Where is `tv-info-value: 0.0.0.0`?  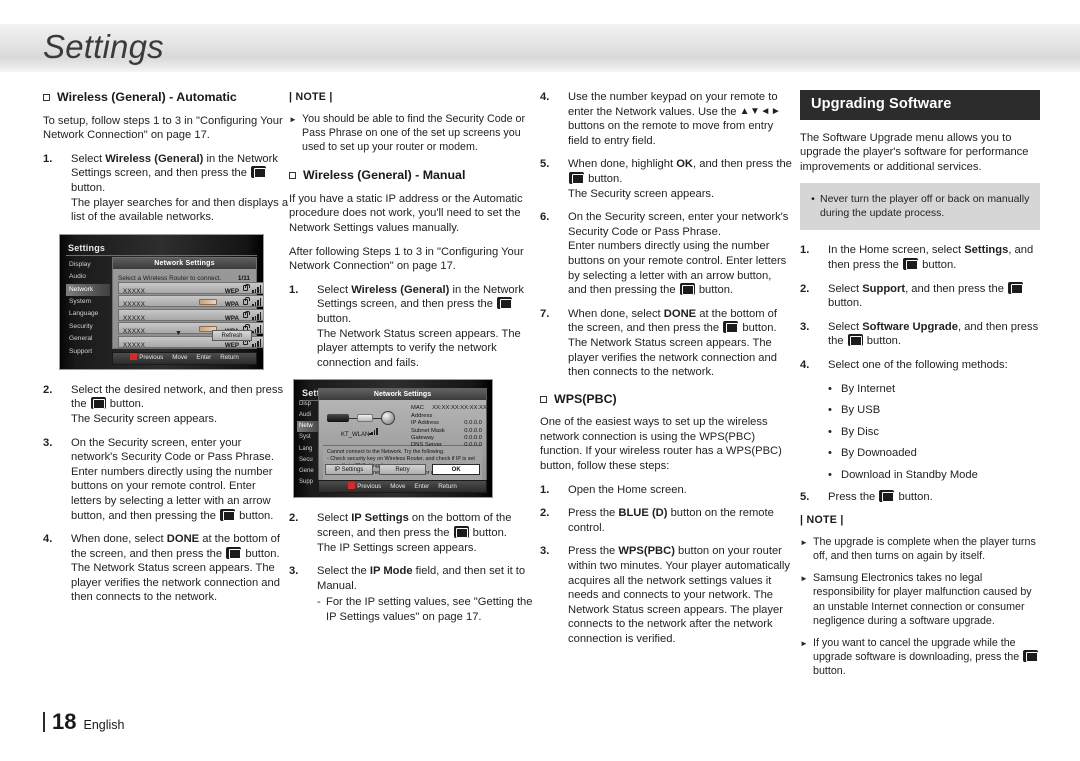 tv-info-value: 0.0.0.0 is located at coordinates (473, 445).